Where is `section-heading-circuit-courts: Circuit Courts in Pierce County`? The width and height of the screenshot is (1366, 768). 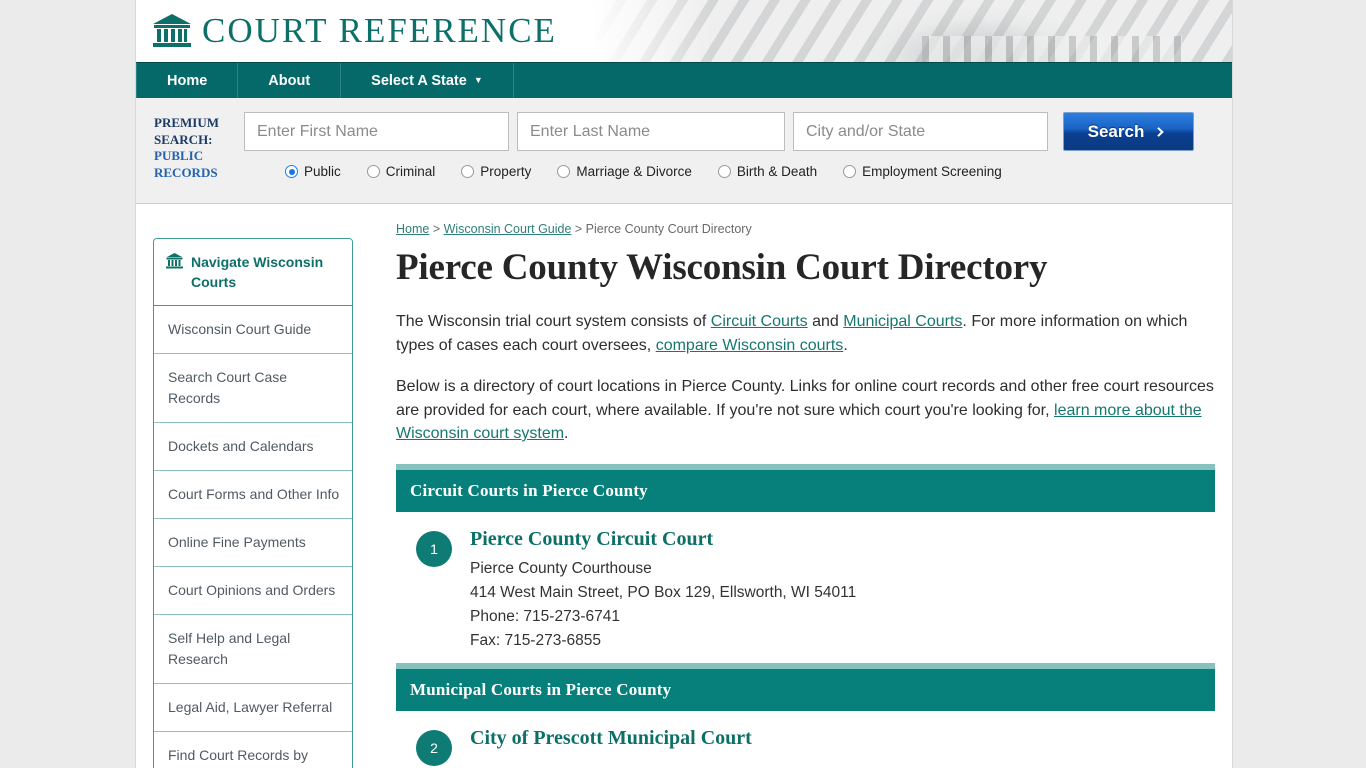 section-heading-circuit-courts: Circuit Courts in Pierce County is located at coordinates (805, 490).